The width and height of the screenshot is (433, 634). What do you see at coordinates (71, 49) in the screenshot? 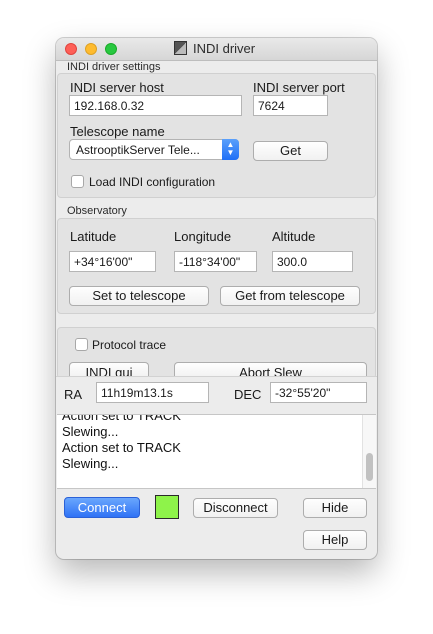
I see `close-window-button` at bounding box center [71, 49].